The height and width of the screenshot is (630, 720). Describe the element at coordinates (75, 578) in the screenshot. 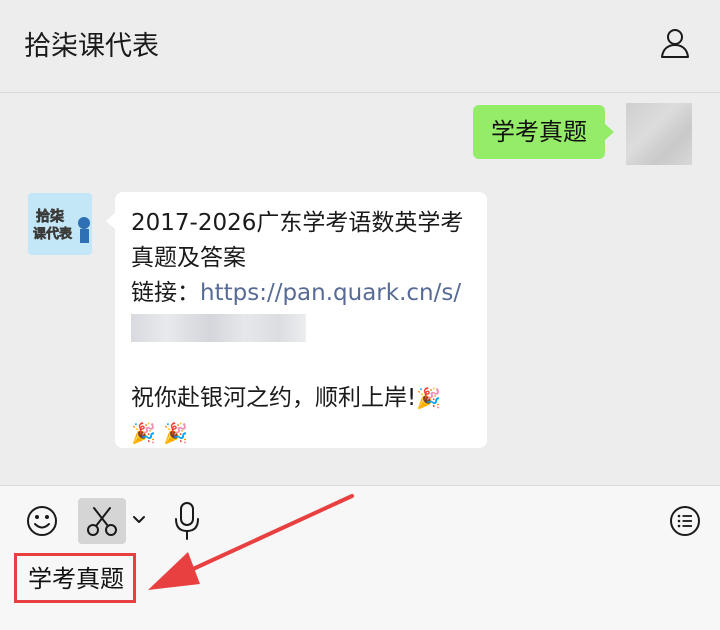

I see `annotation-highlight-box` at that location.